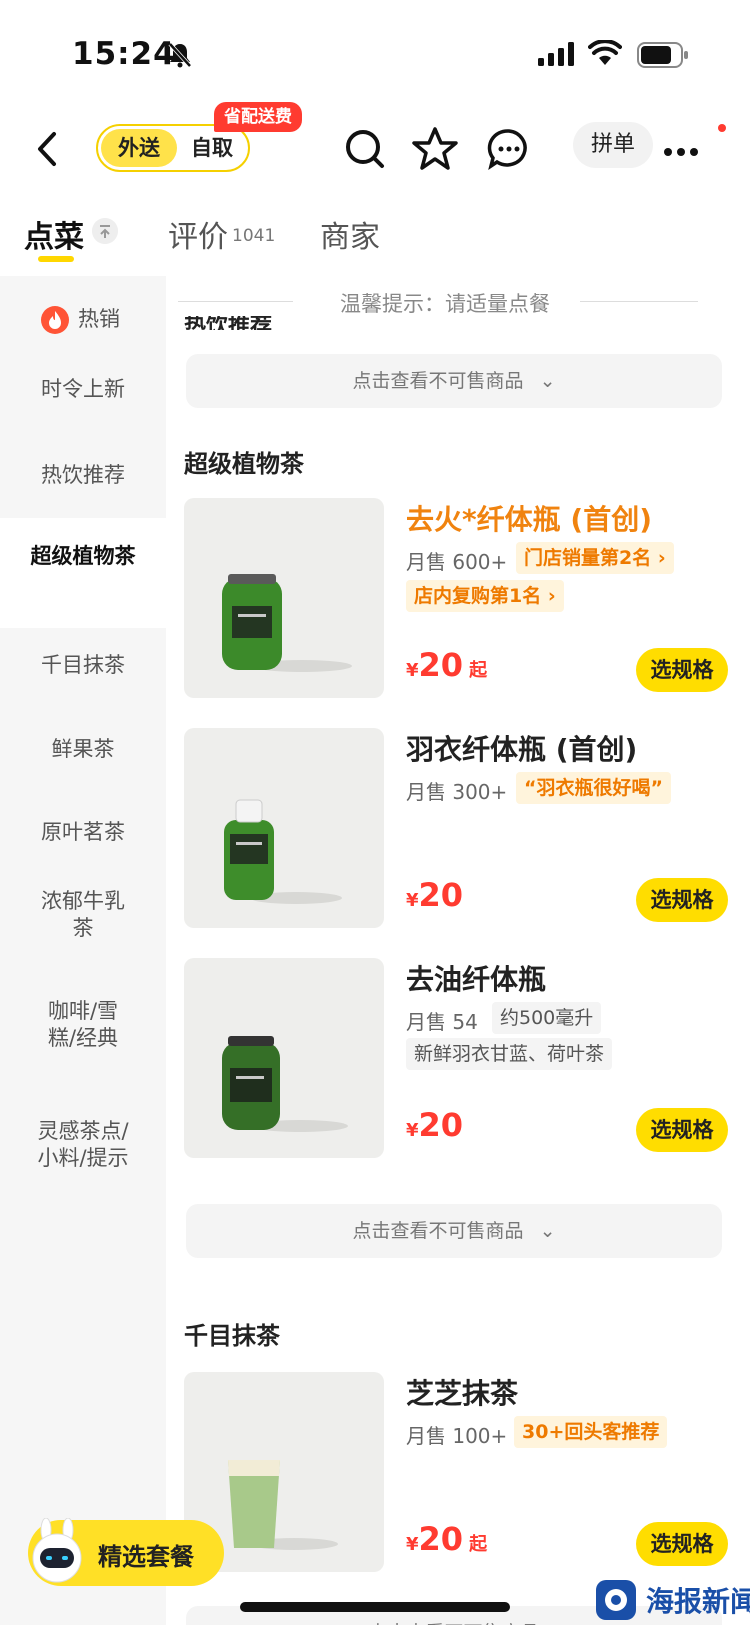 This screenshot has height=1625, width=750. Describe the element at coordinates (198, 234) in the screenshot. I see `tab-reviews: 评价` at that location.